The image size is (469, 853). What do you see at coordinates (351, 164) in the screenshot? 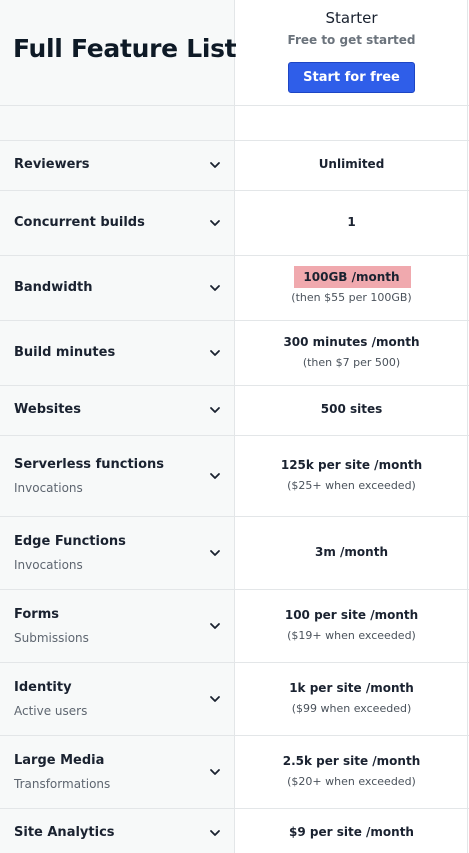
I see `feature-value: Unlimited` at bounding box center [351, 164].